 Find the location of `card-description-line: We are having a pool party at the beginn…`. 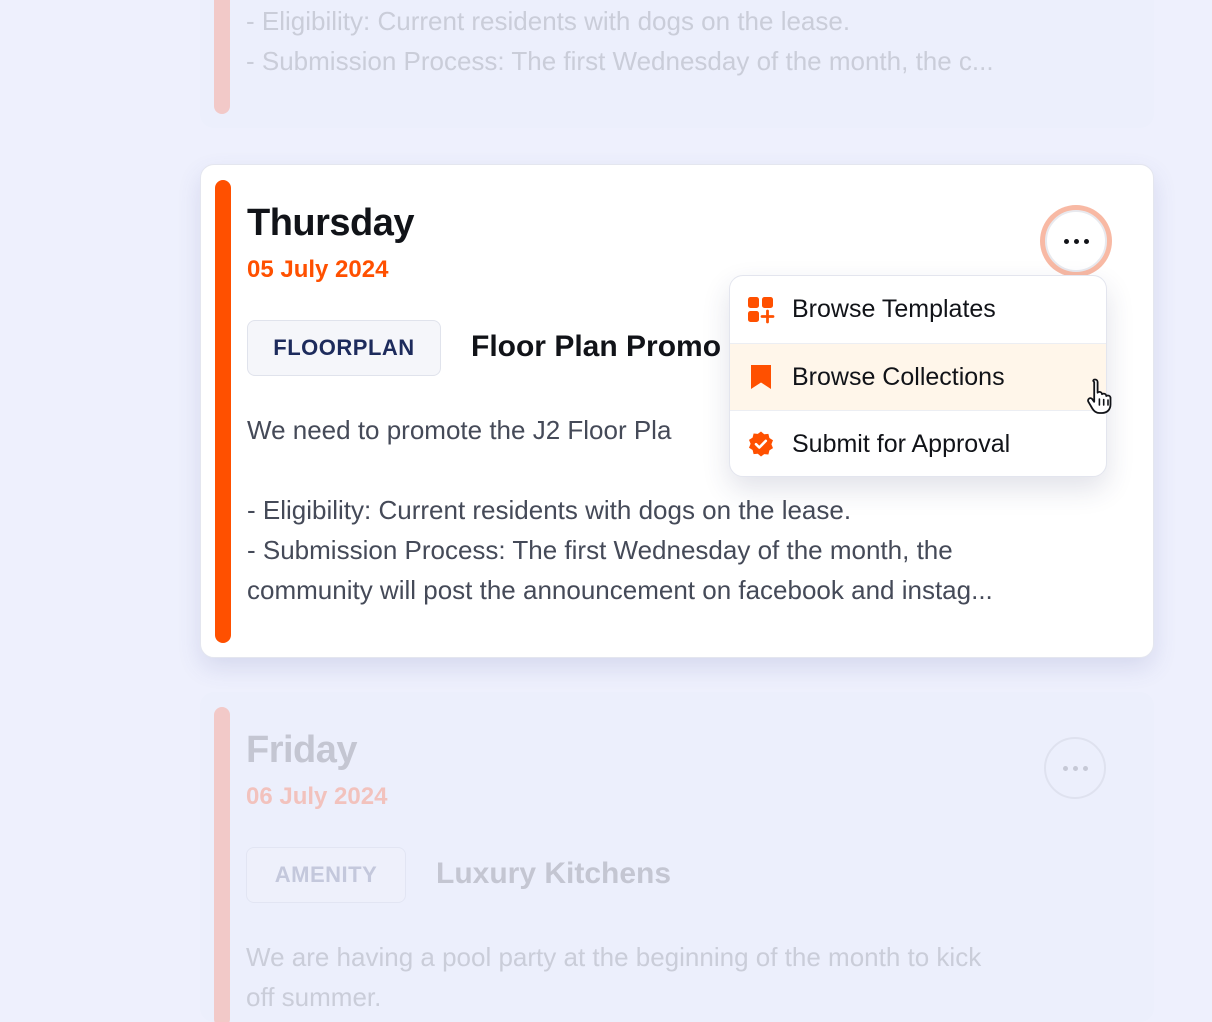

card-description-line: We are having a pool party at the beginn… is located at coordinates (614, 957).